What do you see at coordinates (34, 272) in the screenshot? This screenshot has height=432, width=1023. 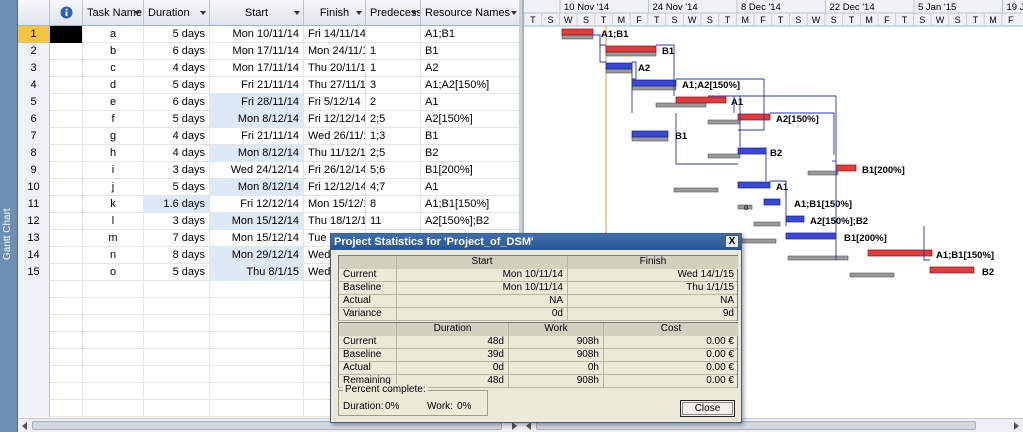 I see `task-id: 15` at bounding box center [34, 272].